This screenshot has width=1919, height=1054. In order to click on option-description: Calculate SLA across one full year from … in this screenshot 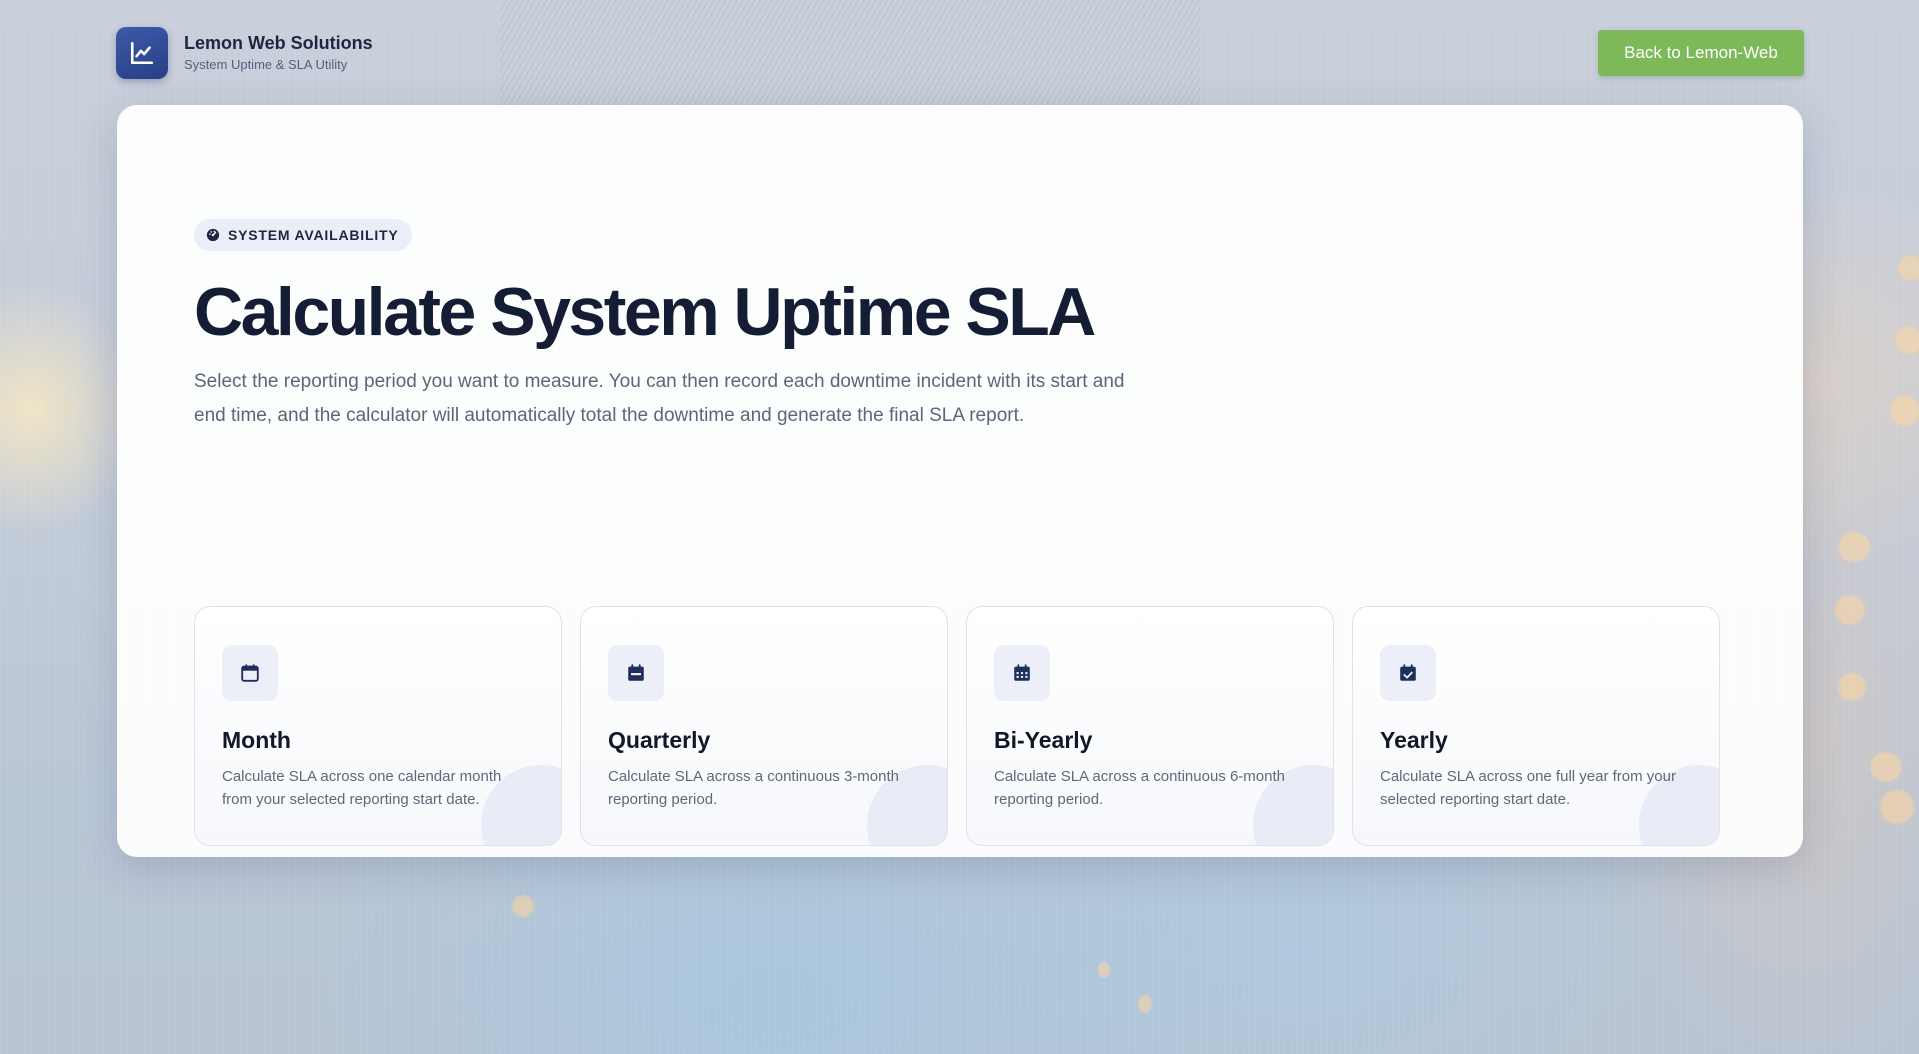, I will do `click(1528, 788)`.